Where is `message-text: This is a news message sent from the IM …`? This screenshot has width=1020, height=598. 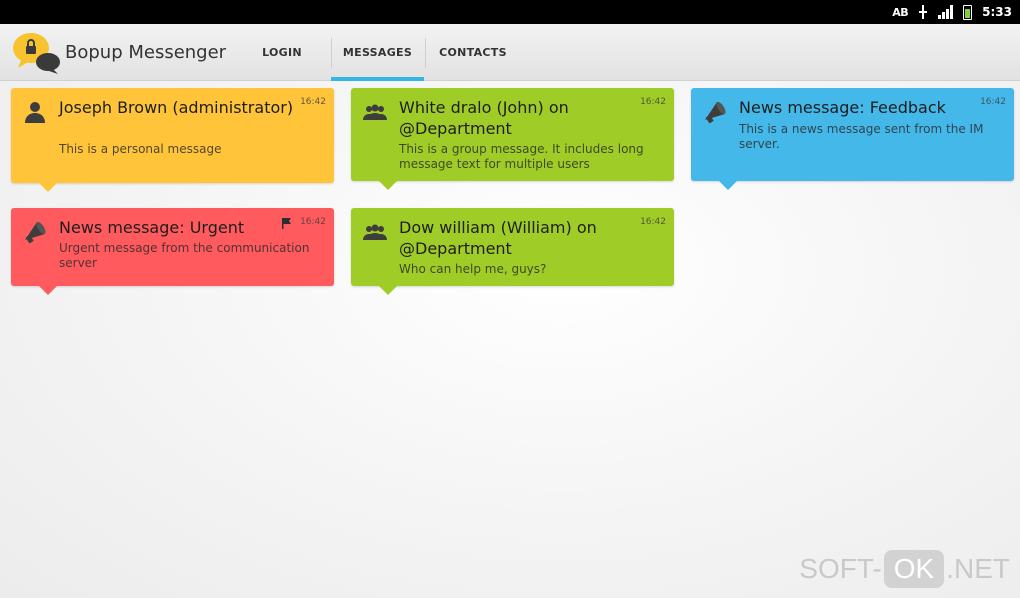
message-text: This is a news message sent from the IM … is located at coordinates (861, 136).